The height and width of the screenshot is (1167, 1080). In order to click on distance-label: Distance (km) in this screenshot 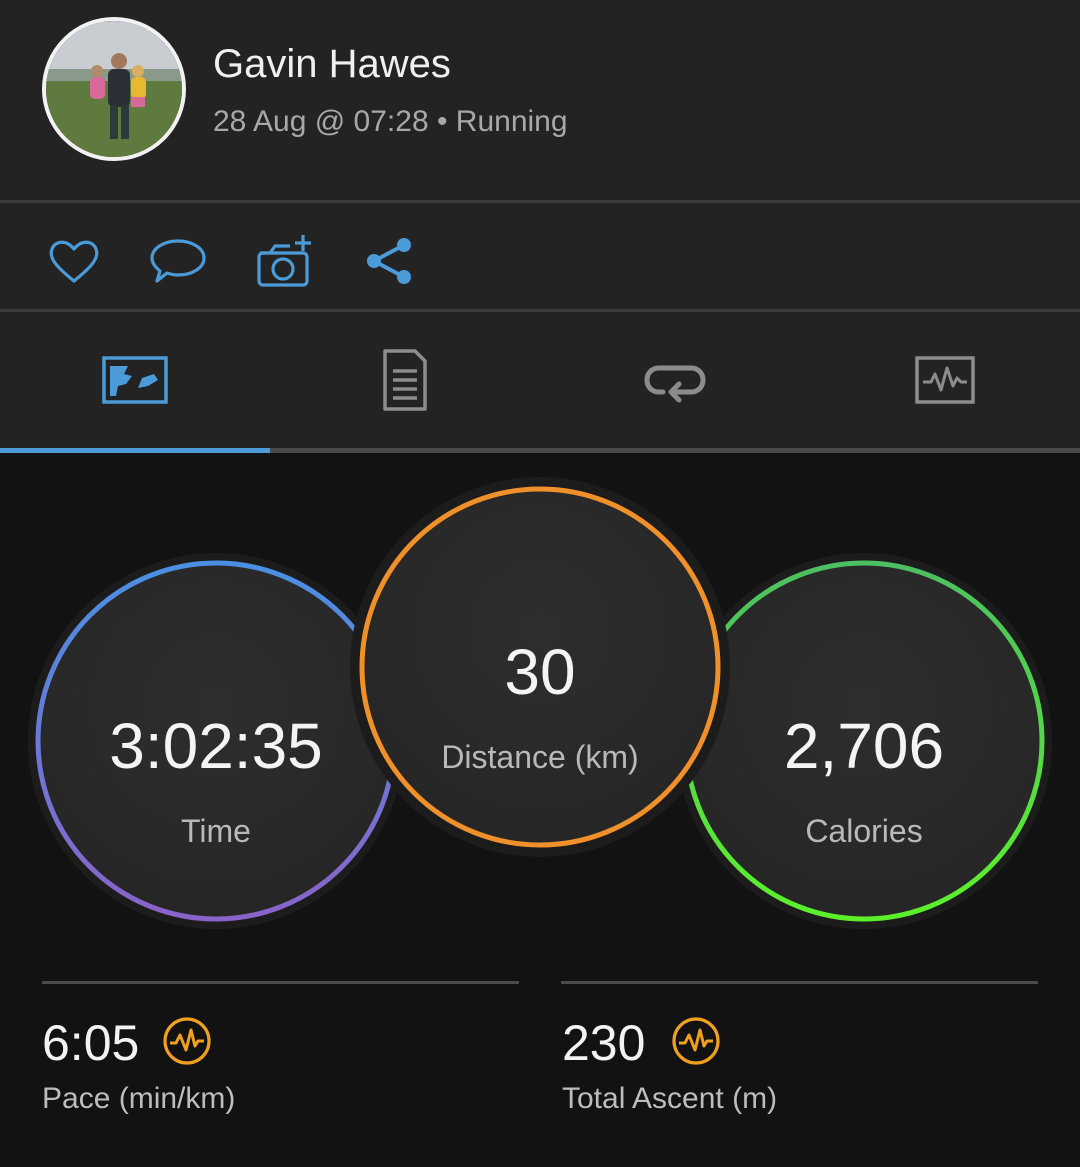, I will do `click(540, 757)`.